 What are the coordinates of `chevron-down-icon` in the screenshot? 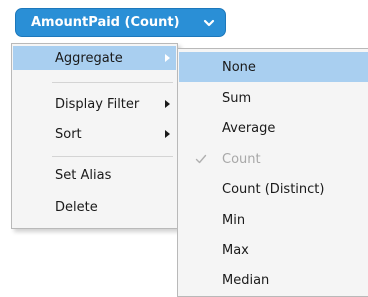 It's located at (209, 23).